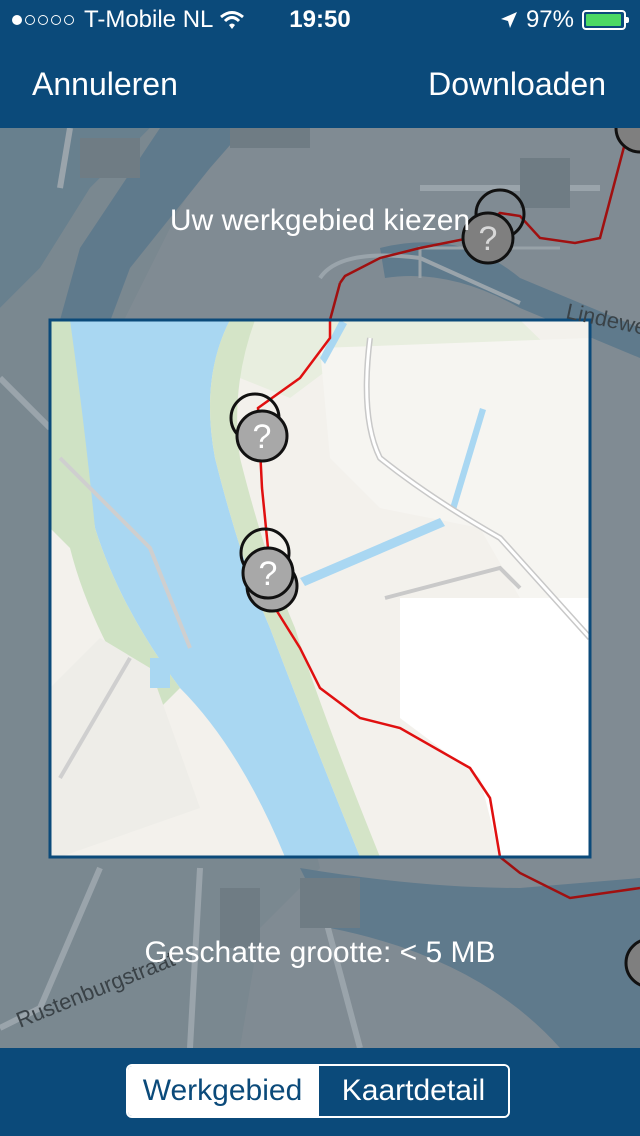  Describe the element at coordinates (508, 20) in the screenshot. I see `location-arrow-icon` at that location.